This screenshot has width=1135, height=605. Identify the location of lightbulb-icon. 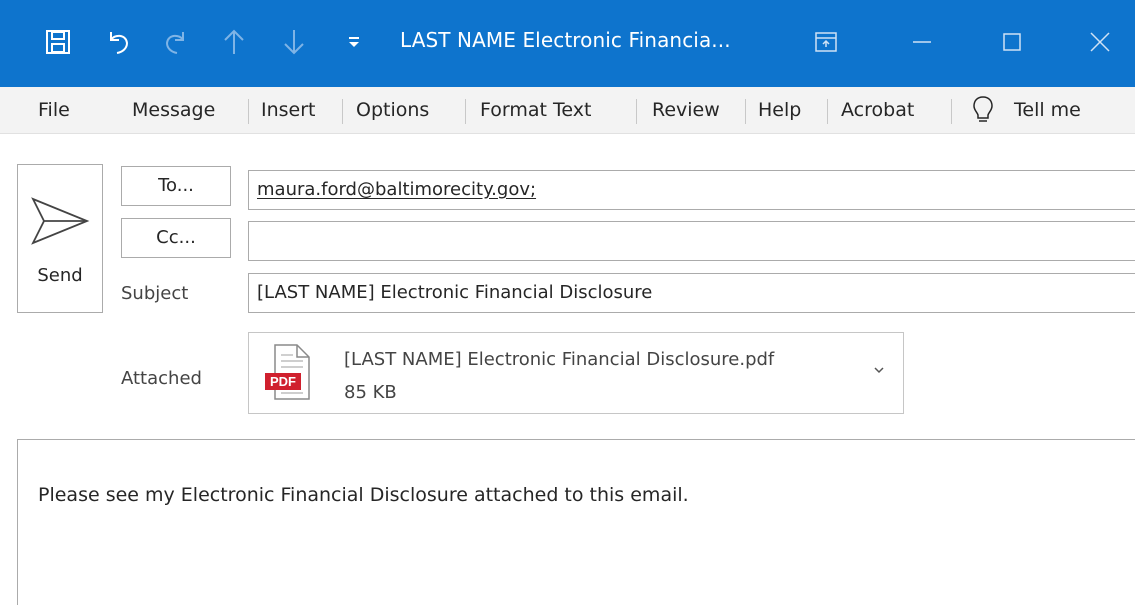
(983, 110).